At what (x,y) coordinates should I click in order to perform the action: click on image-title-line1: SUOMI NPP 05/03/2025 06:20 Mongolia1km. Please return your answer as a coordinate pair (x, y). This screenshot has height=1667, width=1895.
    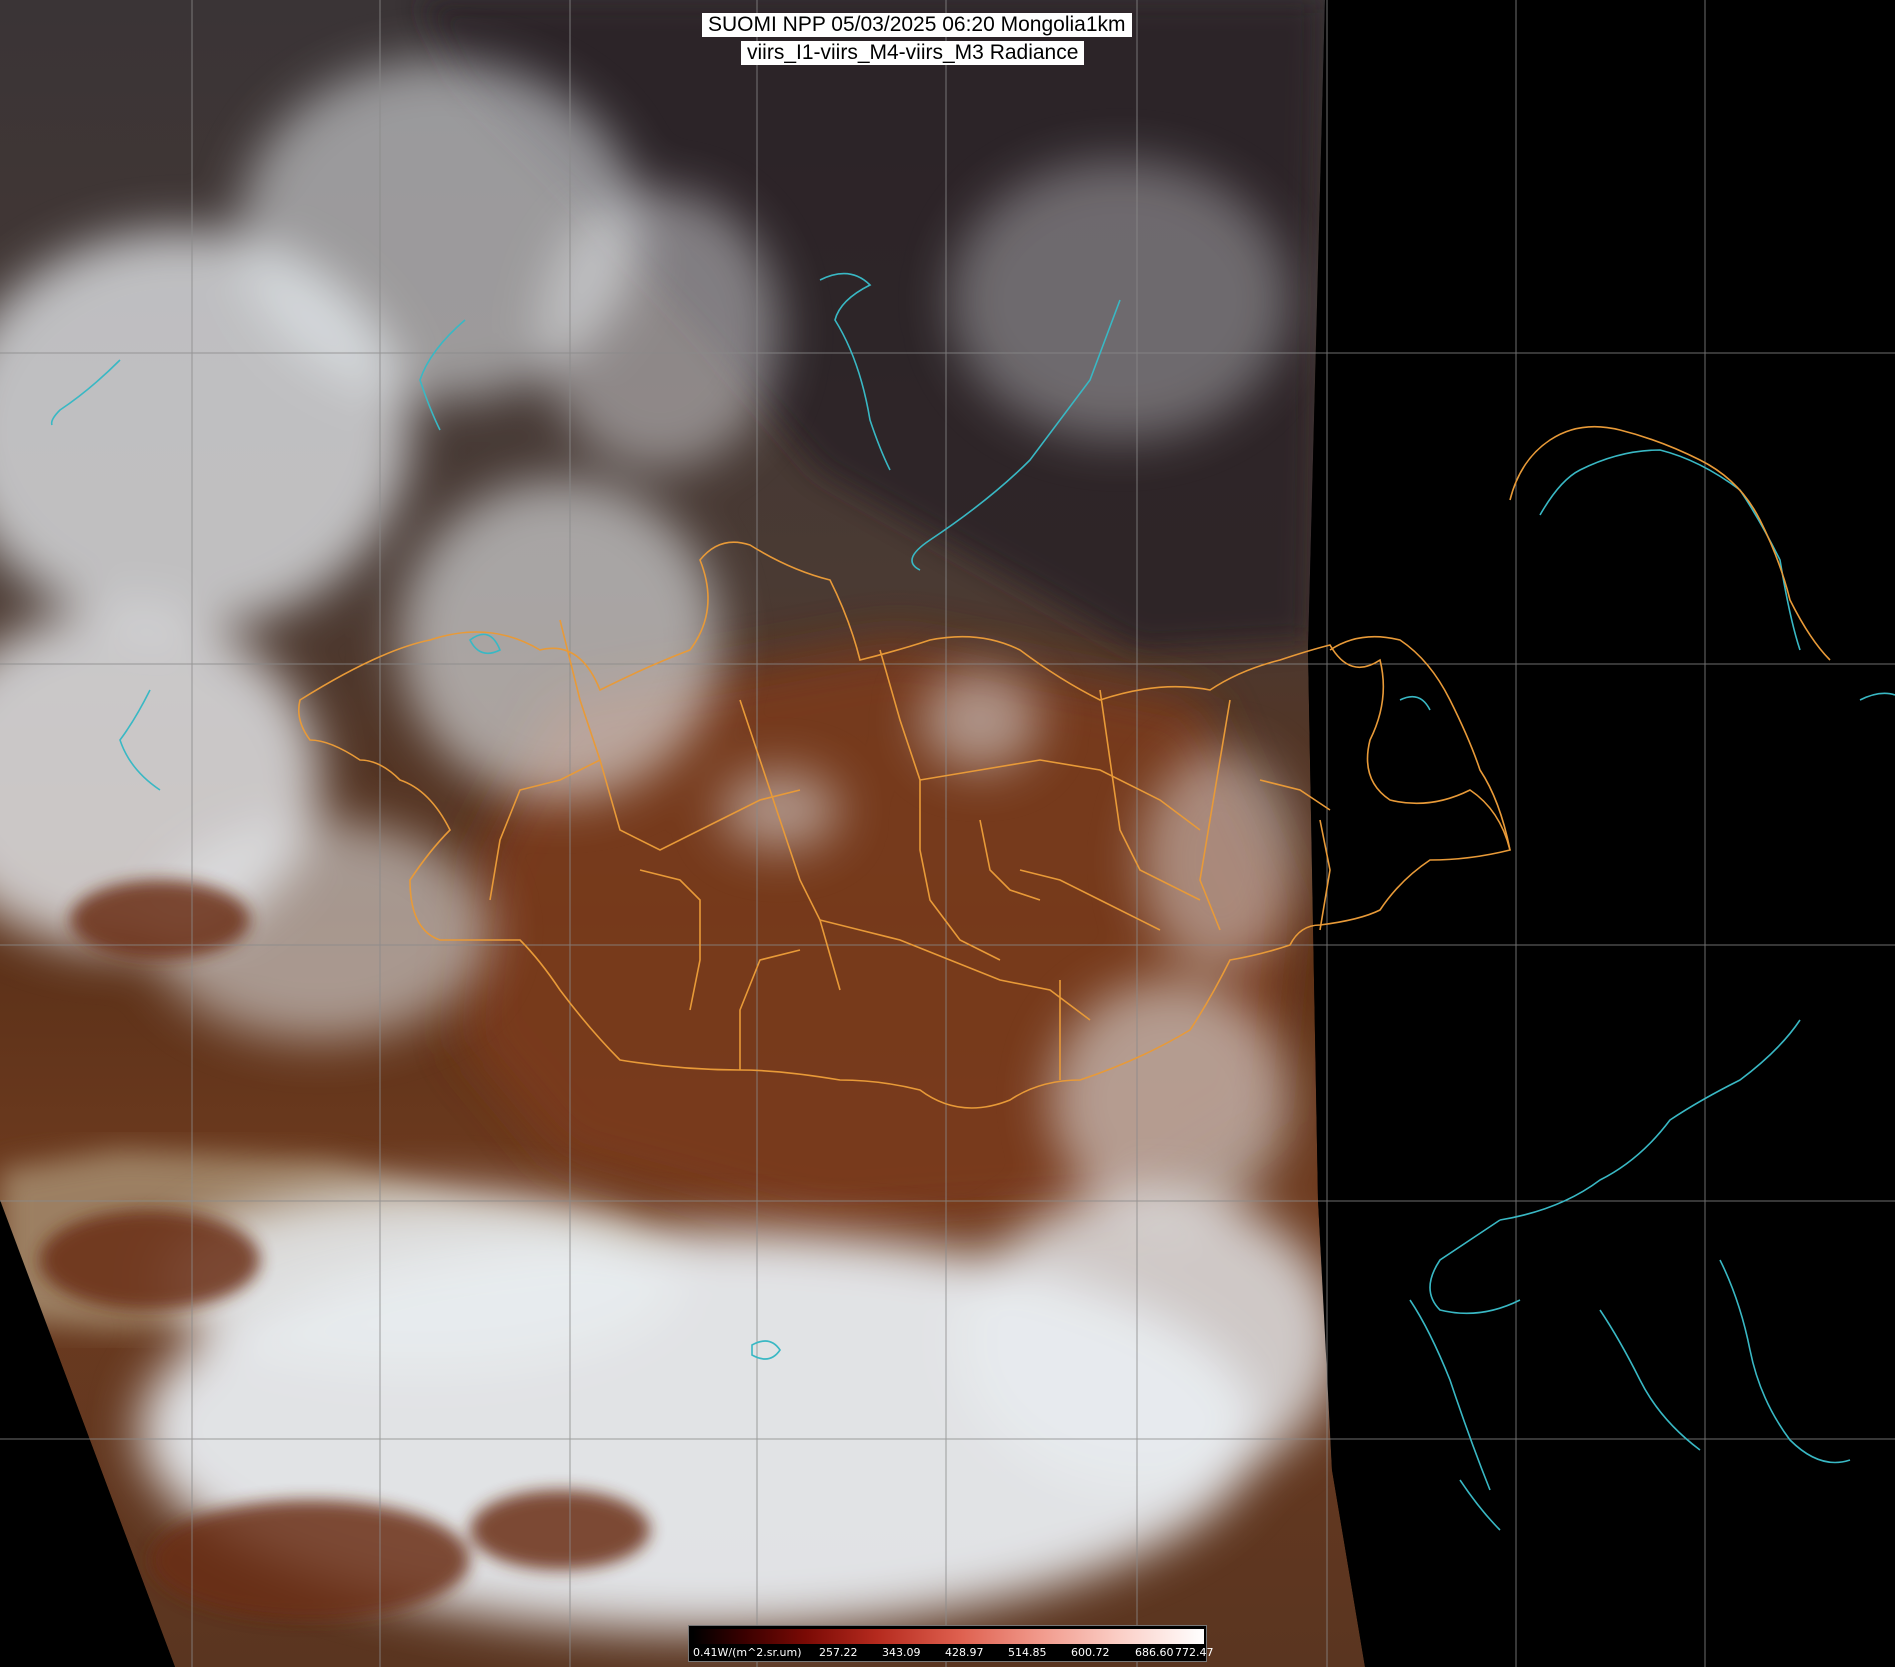
    Looking at the image, I should click on (917, 25).